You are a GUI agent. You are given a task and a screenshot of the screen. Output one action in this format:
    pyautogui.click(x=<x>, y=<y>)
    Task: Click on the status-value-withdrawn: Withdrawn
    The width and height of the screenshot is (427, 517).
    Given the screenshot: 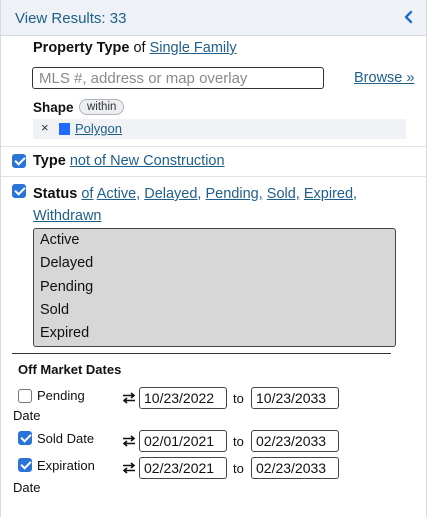 What is the action you would take?
    pyautogui.click(x=67, y=216)
    